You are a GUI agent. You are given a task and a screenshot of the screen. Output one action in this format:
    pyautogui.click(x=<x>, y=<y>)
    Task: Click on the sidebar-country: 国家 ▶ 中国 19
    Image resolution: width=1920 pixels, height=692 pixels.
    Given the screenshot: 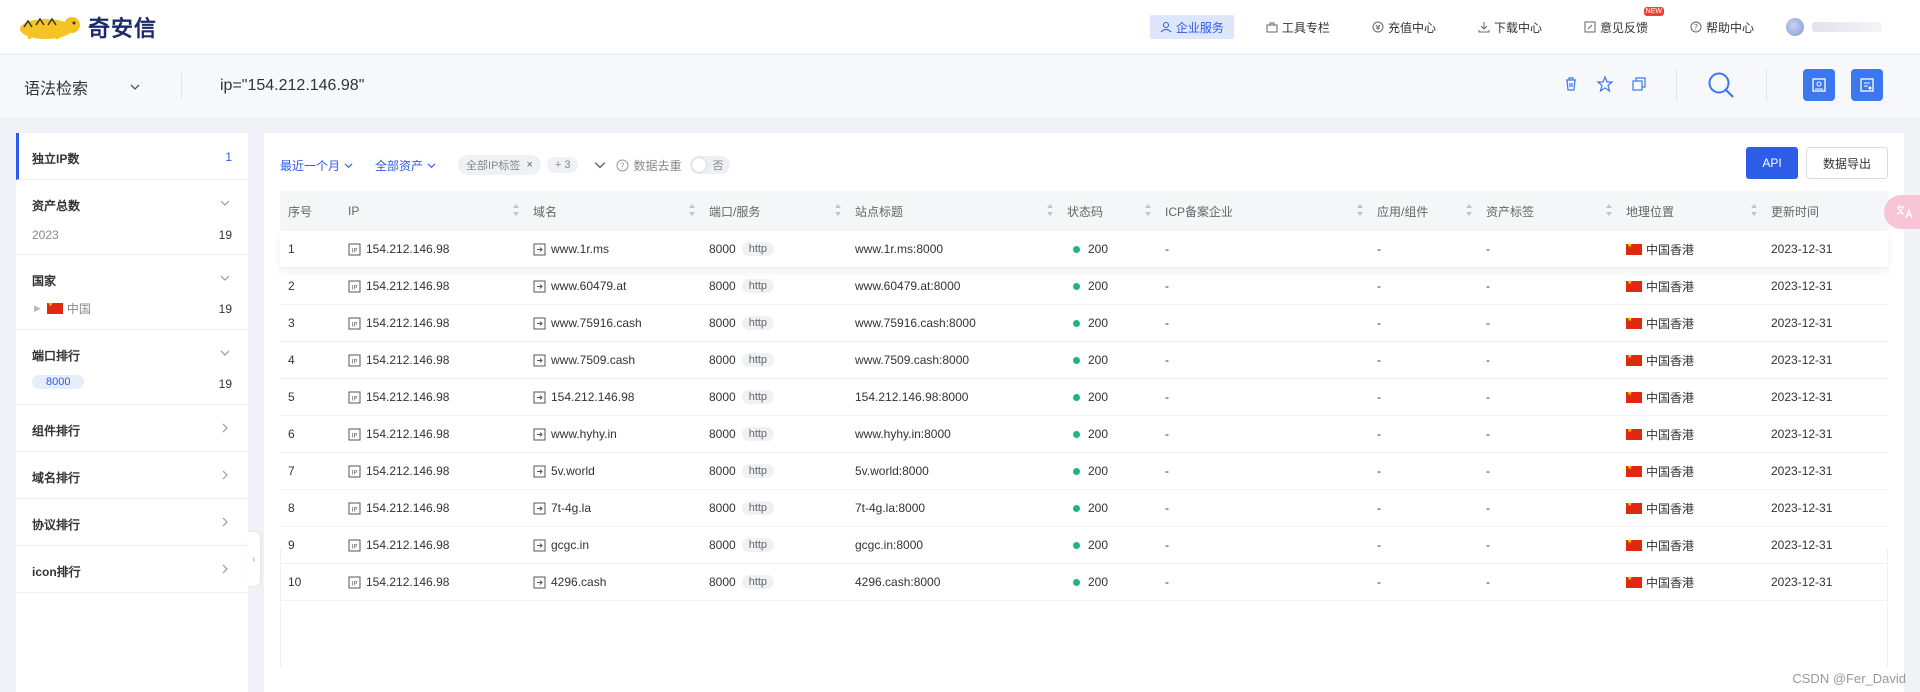 What is the action you would take?
    pyautogui.click(x=132, y=292)
    